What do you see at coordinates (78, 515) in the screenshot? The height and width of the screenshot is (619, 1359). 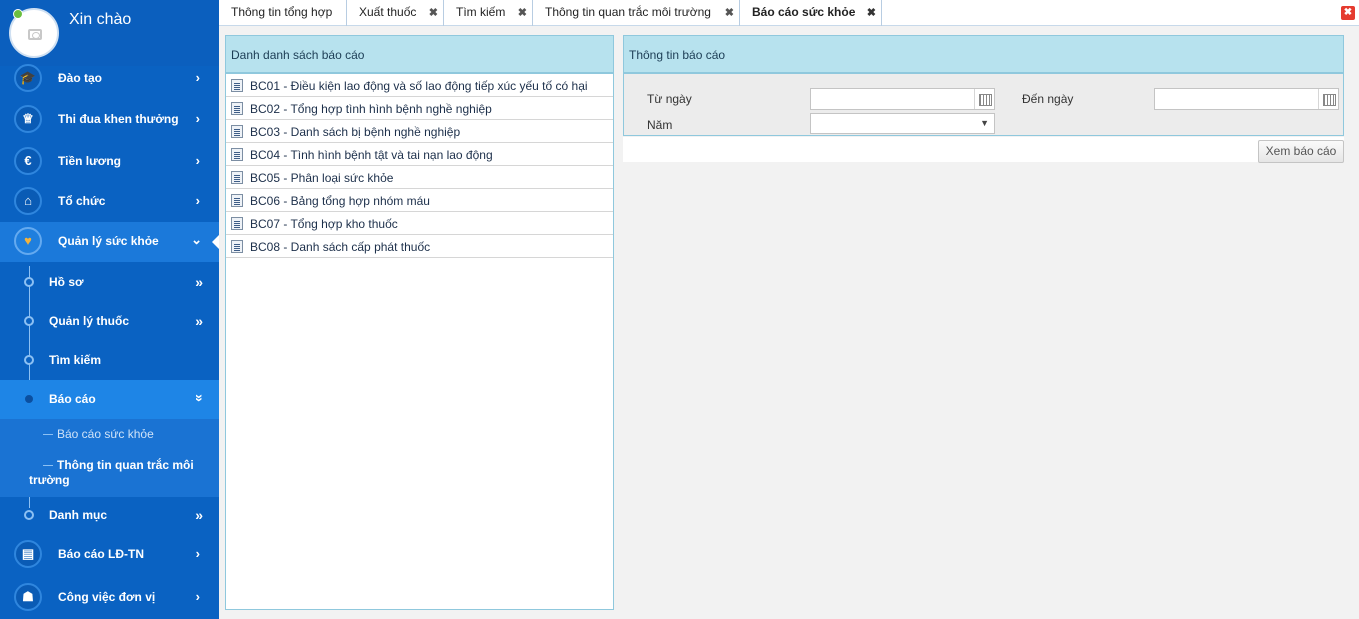 I see `sidebar-subitem-label: Danh mục` at bounding box center [78, 515].